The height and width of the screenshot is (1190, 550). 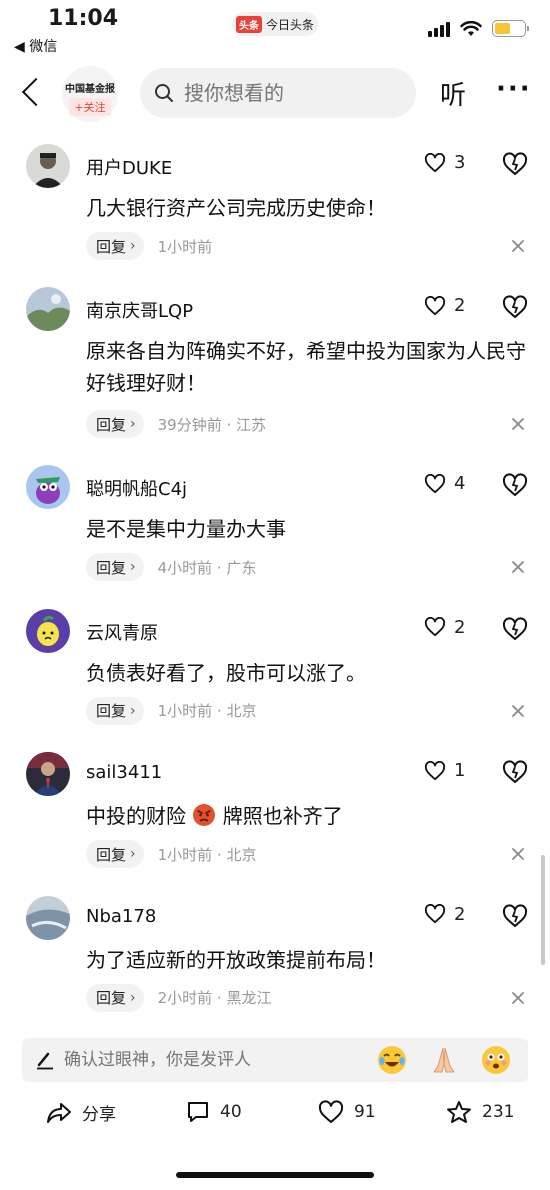 What do you see at coordinates (439, 29) in the screenshot?
I see `cellular-signal-icon` at bounding box center [439, 29].